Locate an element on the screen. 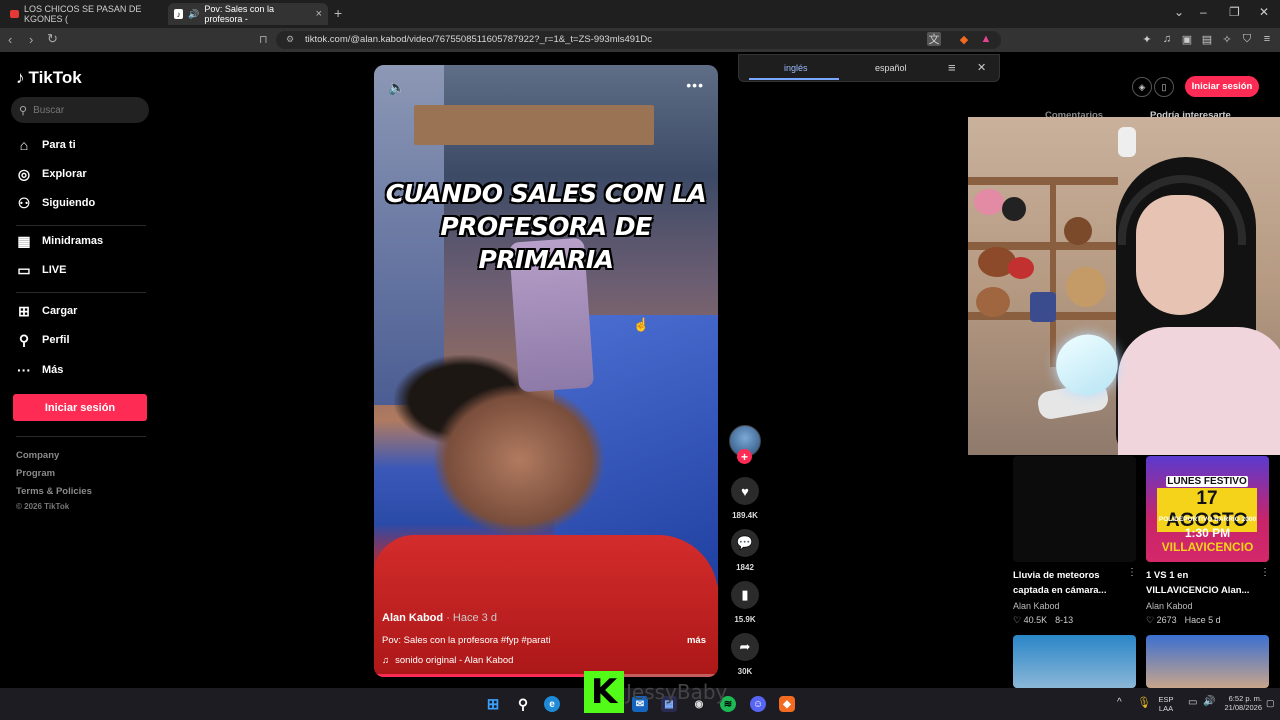  reload-icon: ↻ is located at coordinates (52, 39).